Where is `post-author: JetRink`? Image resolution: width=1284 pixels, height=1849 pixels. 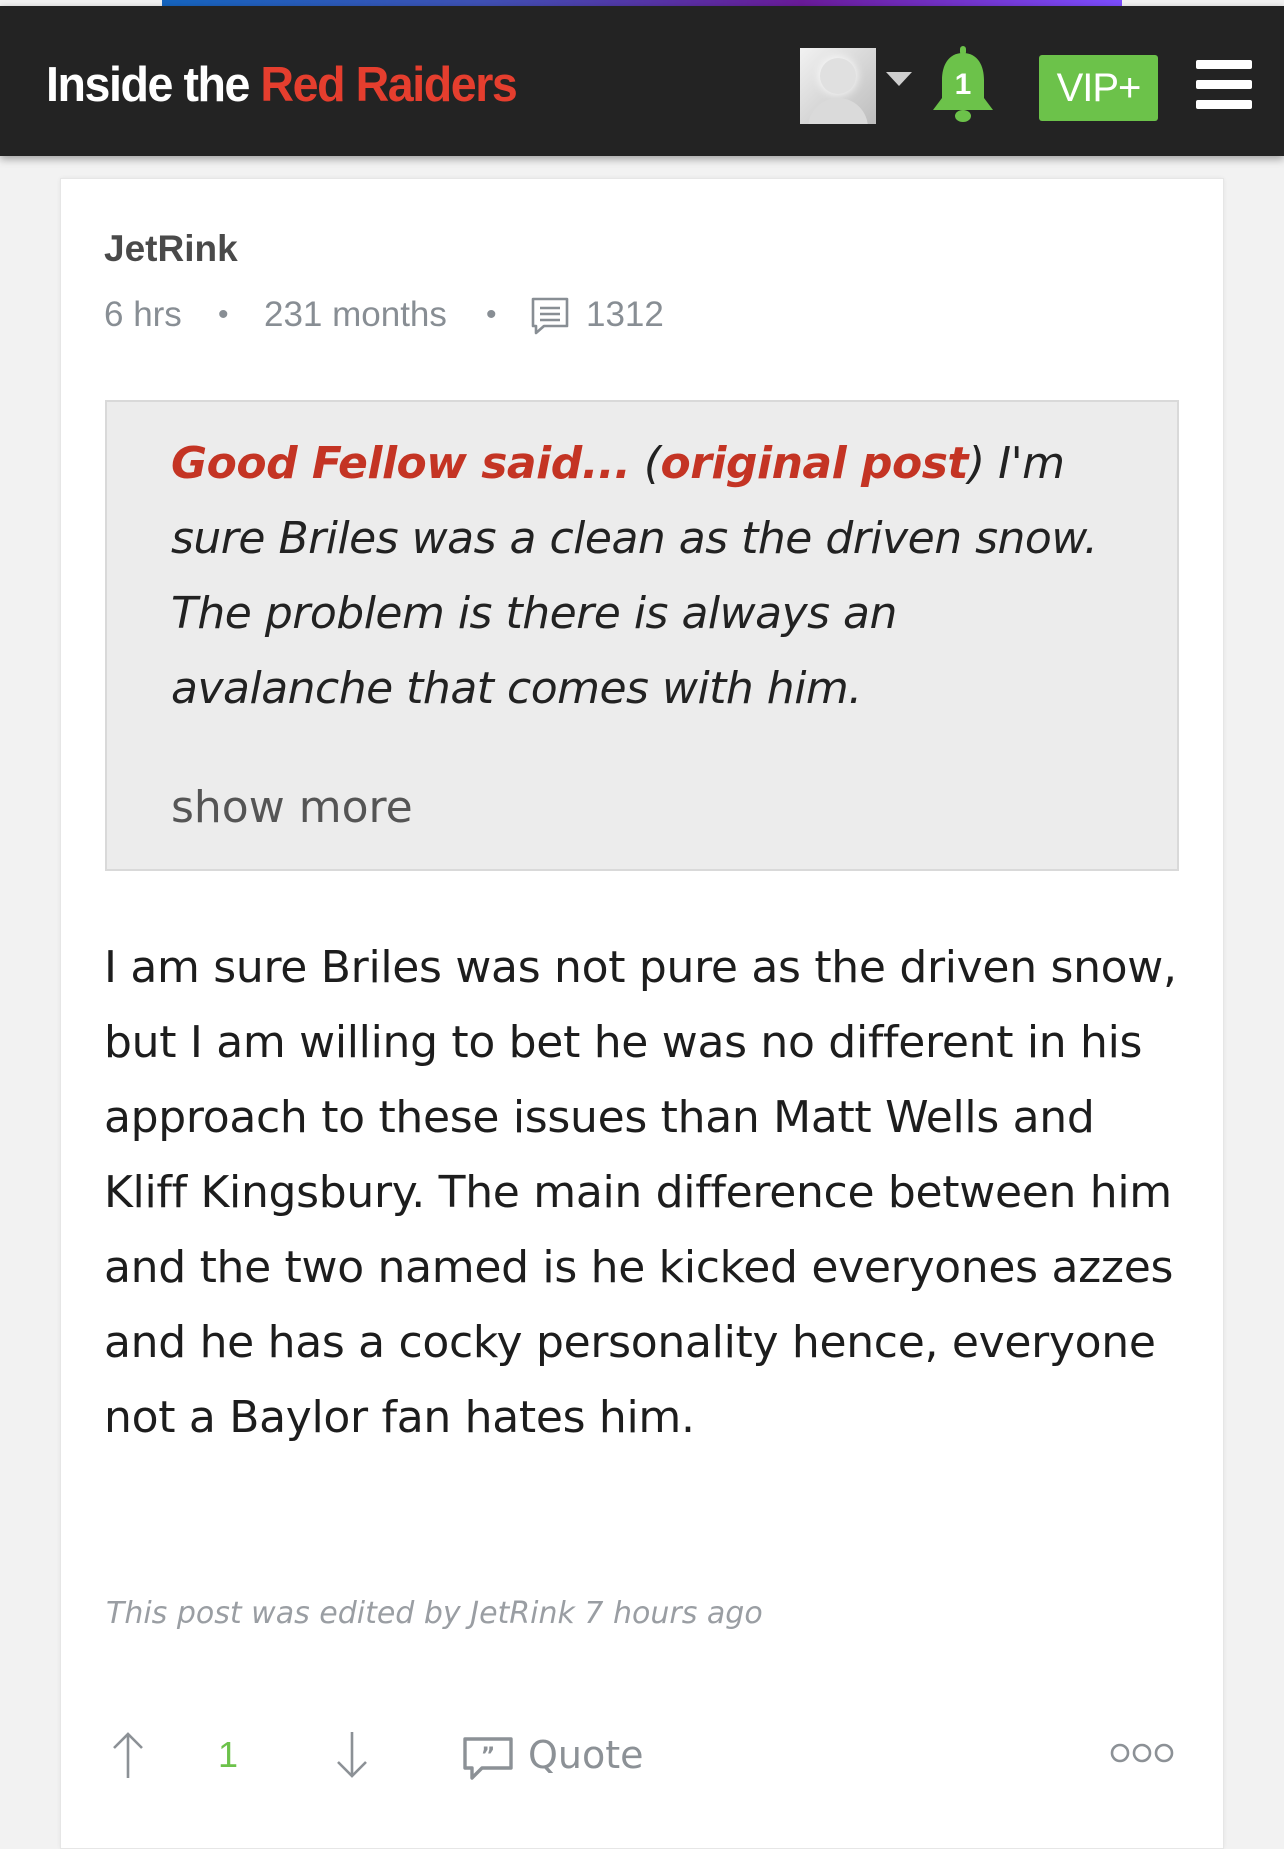
post-author: JetRink is located at coordinates (171, 249).